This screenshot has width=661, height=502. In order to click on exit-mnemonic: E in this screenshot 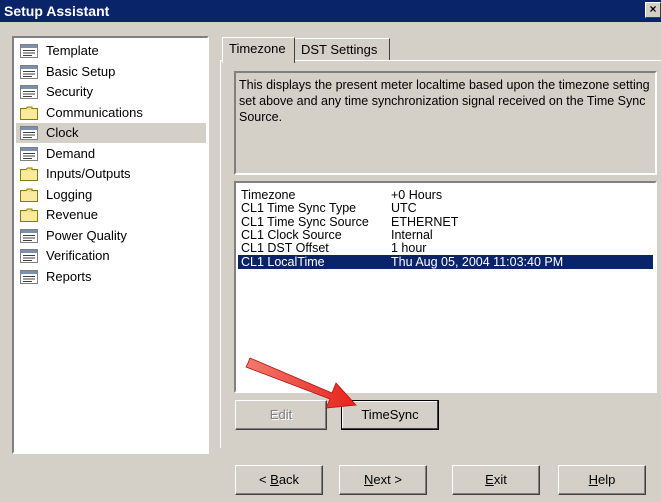, I will do `click(489, 479)`.